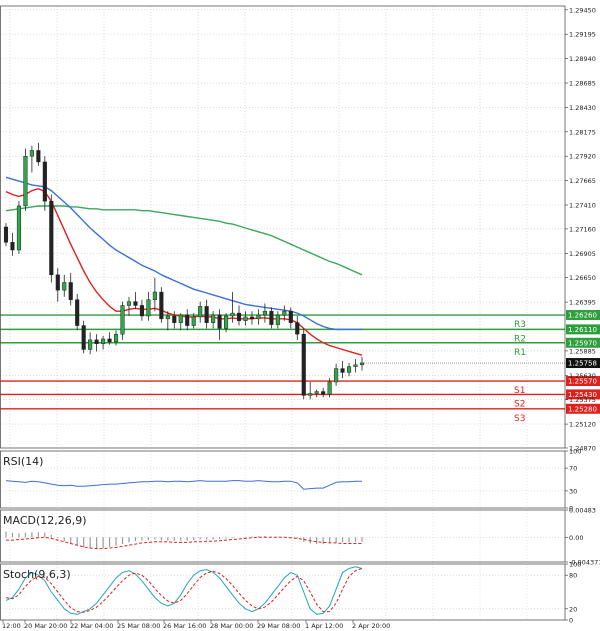 Image resolution: width=600 pixels, height=631 pixels. Describe the element at coordinates (582, 132) in the screenshot. I see `y-tick-label: 1.28175` at that location.